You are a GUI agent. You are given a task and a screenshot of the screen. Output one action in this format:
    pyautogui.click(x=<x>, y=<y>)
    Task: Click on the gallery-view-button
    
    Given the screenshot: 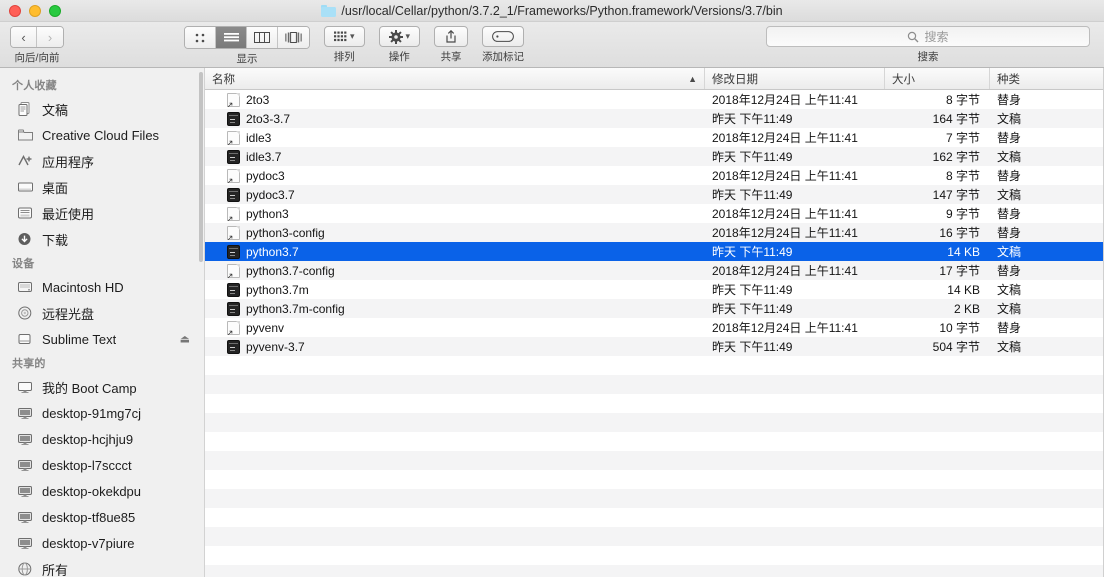 What is the action you would take?
    pyautogui.click(x=293, y=37)
    